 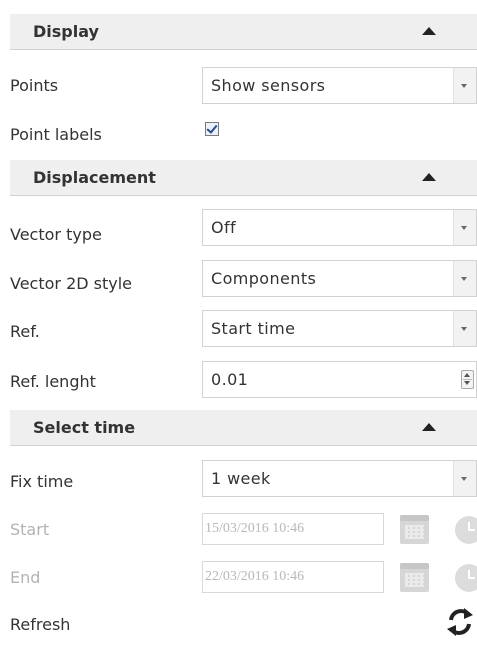 I want to click on ref-length-input: 0.01, so click(x=339, y=379).